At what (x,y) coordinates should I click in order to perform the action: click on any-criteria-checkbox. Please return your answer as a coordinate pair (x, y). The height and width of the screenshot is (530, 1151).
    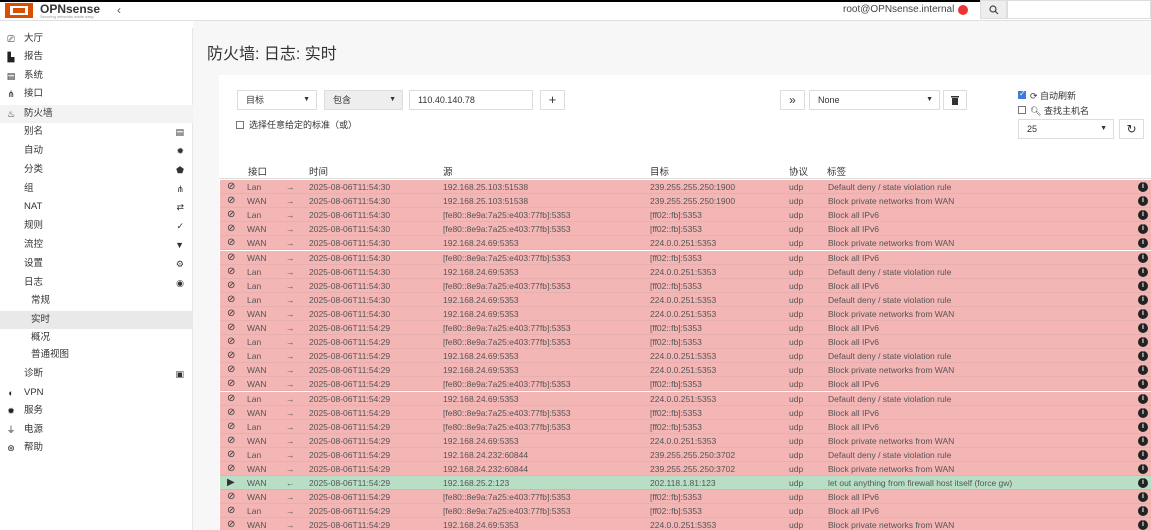
    Looking at the image, I should click on (240, 125).